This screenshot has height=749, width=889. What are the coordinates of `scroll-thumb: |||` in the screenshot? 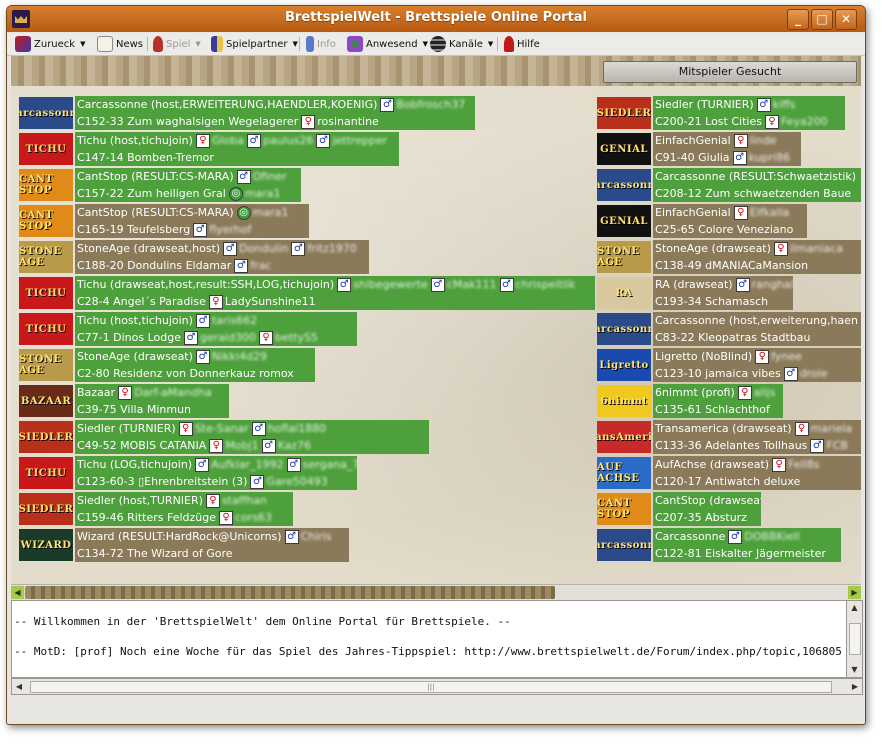 It's located at (431, 687).